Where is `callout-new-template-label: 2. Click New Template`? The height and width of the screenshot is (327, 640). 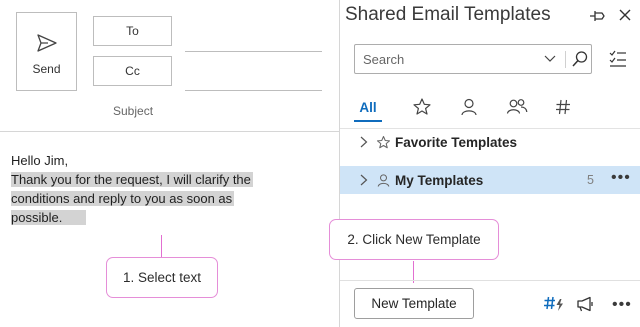 callout-new-template-label: 2. Click New Template is located at coordinates (414, 239).